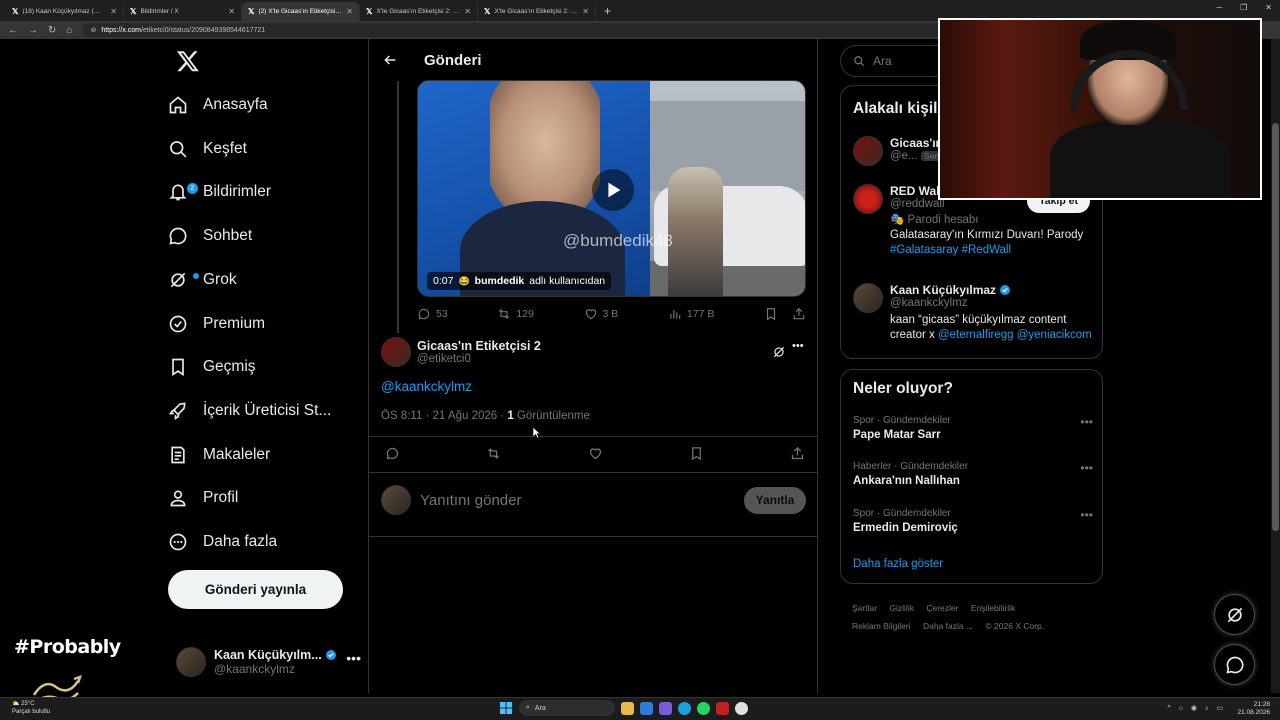 The width and height of the screenshot is (1280, 720). Describe the element at coordinates (942, 608) in the screenshot. I see `footer-link: Çerezler` at that location.